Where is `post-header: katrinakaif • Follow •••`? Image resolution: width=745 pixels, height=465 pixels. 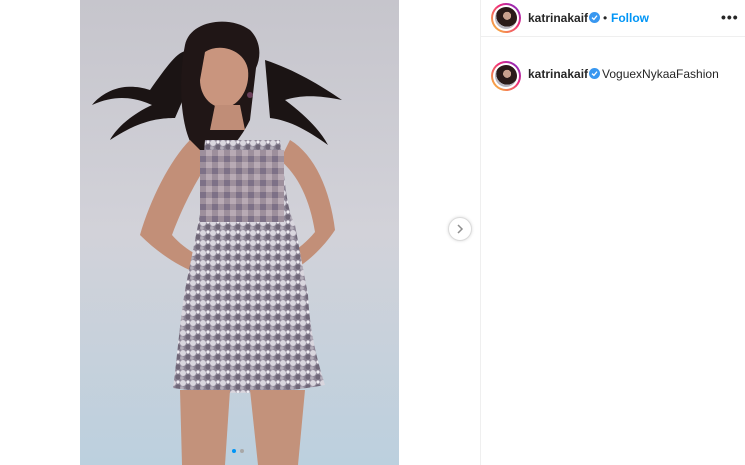
post-header: katrinakaif • Follow ••• is located at coordinates (613, 18).